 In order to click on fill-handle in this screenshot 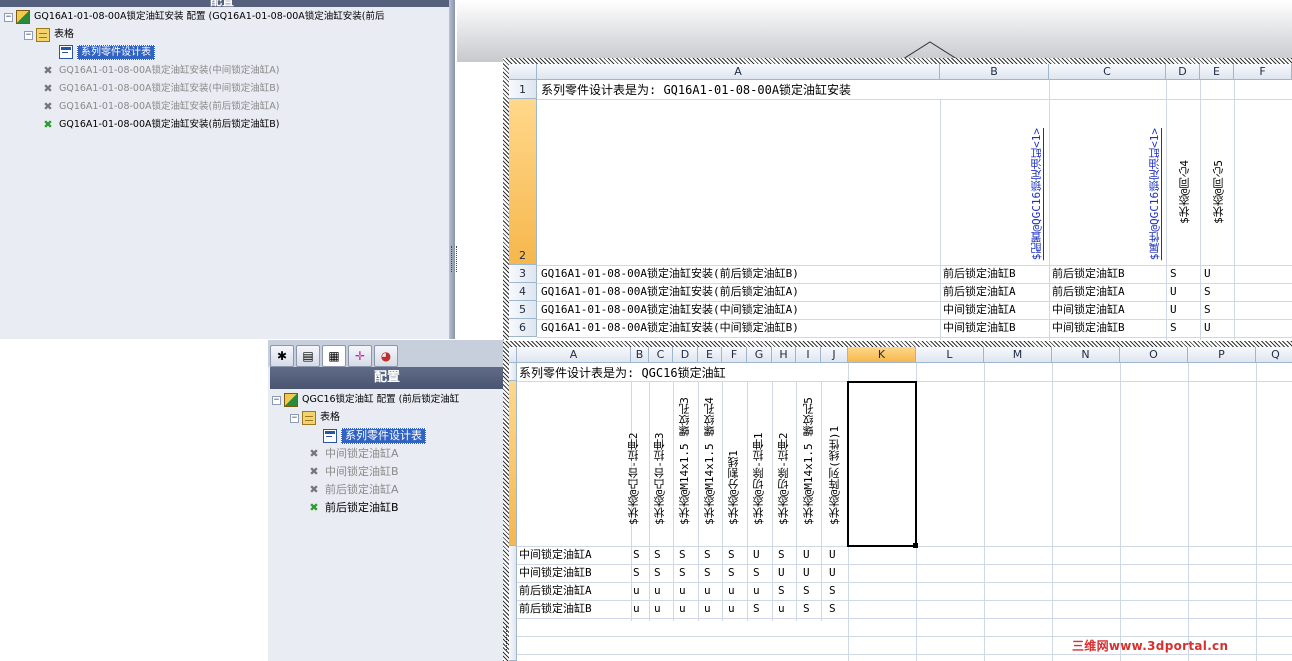, I will do `click(915, 545)`.